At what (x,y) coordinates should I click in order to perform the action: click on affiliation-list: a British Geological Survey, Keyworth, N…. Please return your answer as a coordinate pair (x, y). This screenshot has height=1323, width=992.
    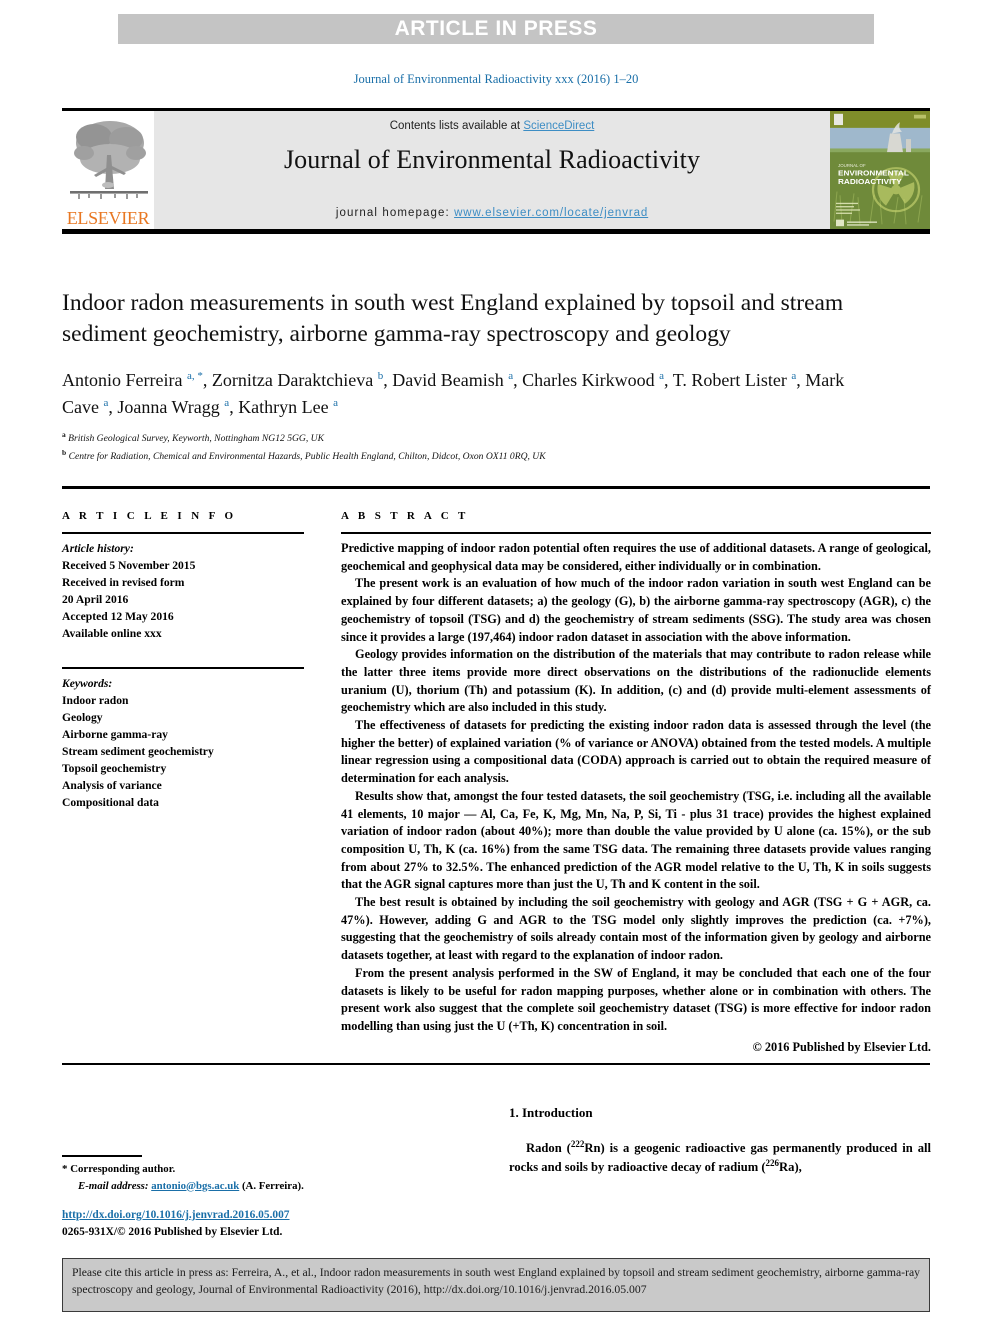
    Looking at the image, I should click on (472, 446).